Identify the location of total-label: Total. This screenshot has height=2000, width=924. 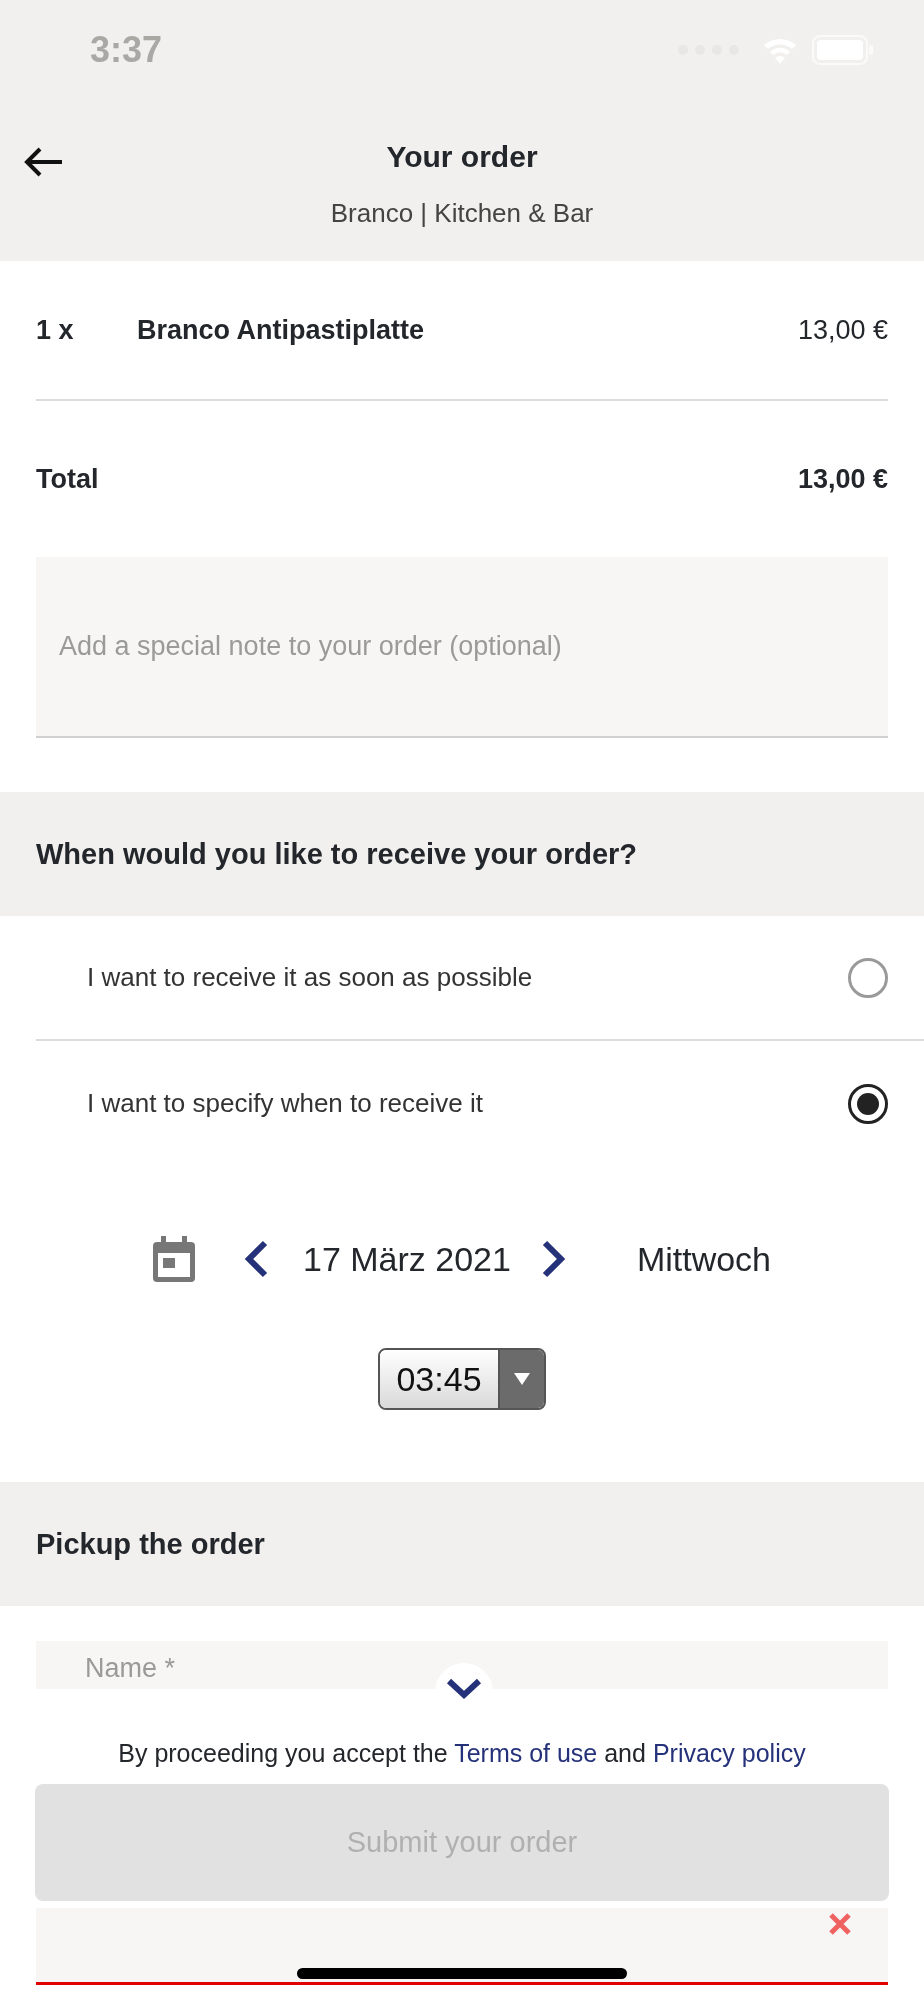
(67, 479).